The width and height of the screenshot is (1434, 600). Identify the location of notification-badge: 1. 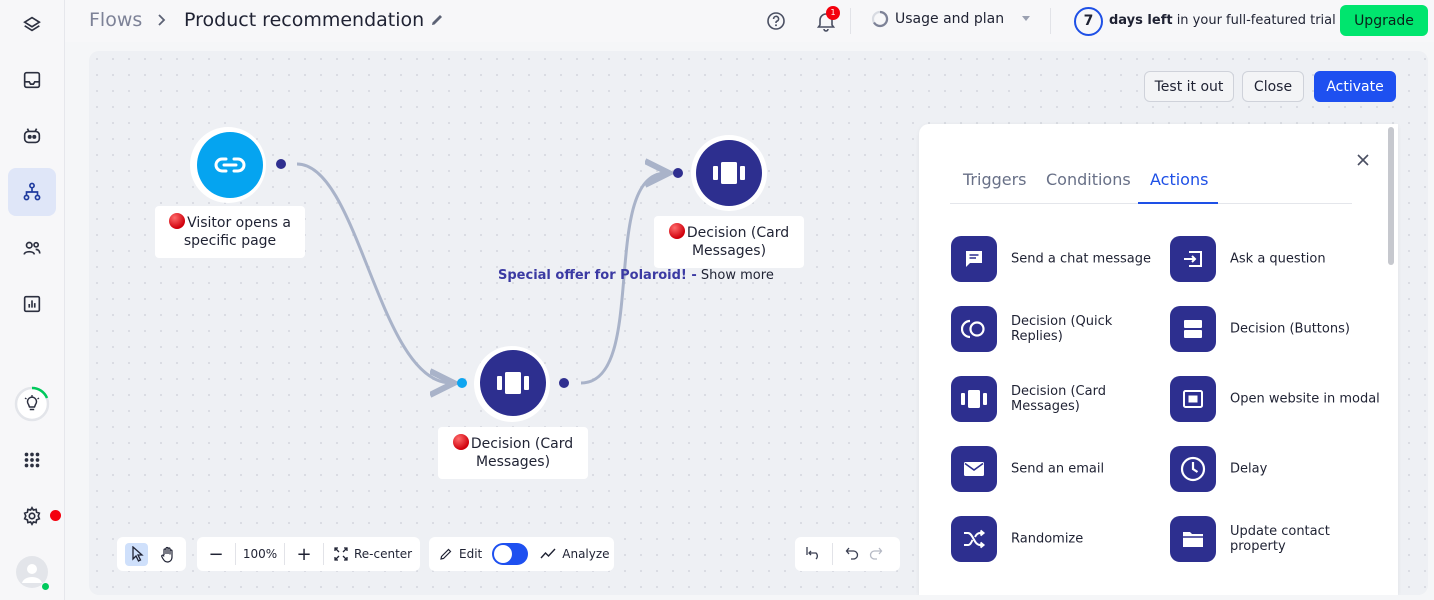
(833, 13).